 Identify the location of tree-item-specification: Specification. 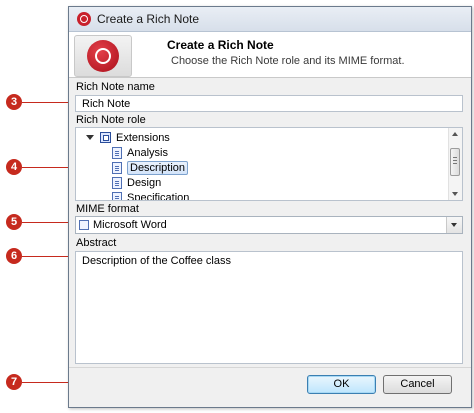
(151, 195).